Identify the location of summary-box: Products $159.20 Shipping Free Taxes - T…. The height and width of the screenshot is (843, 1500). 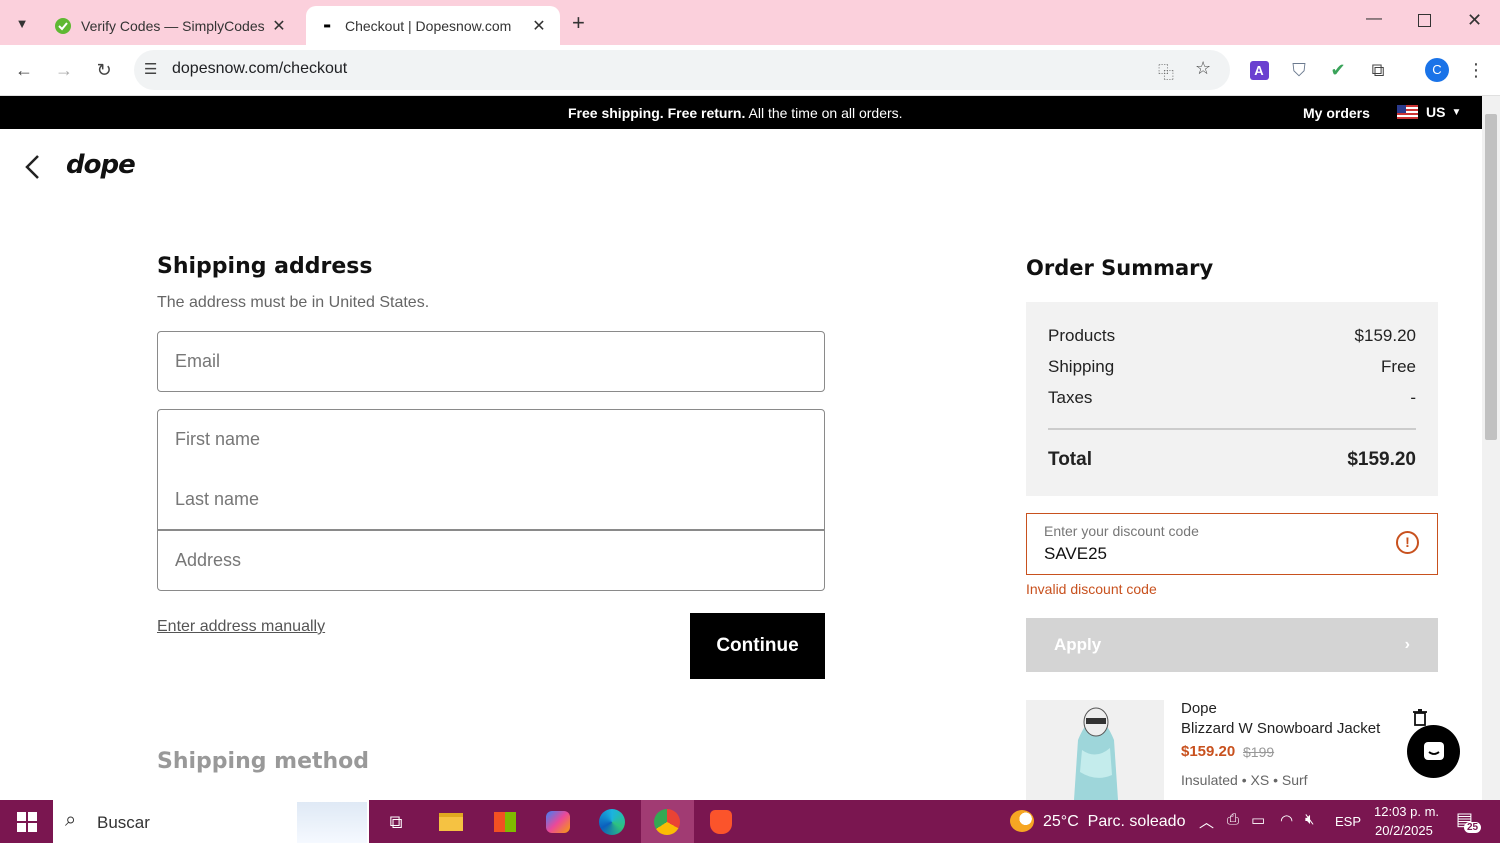
(1232, 399).